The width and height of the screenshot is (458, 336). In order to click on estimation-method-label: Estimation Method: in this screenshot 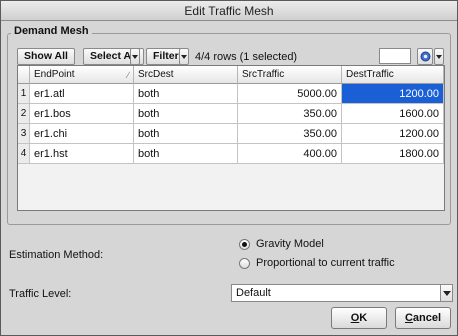, I will do `click(56, 255)`.